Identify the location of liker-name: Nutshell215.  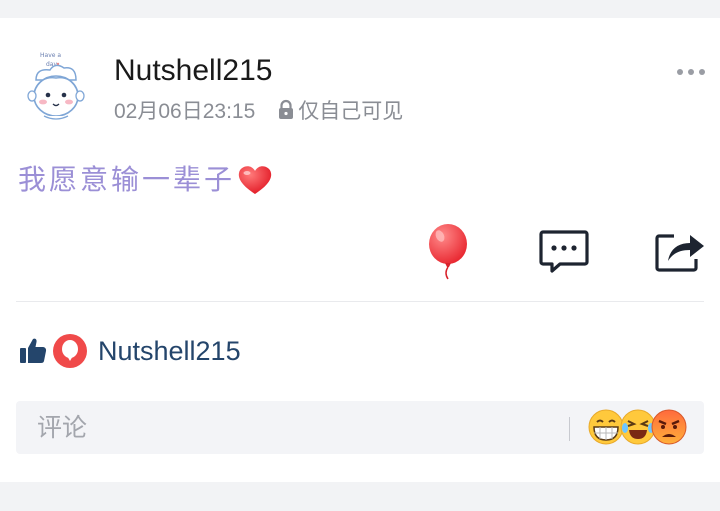
(169, 351).